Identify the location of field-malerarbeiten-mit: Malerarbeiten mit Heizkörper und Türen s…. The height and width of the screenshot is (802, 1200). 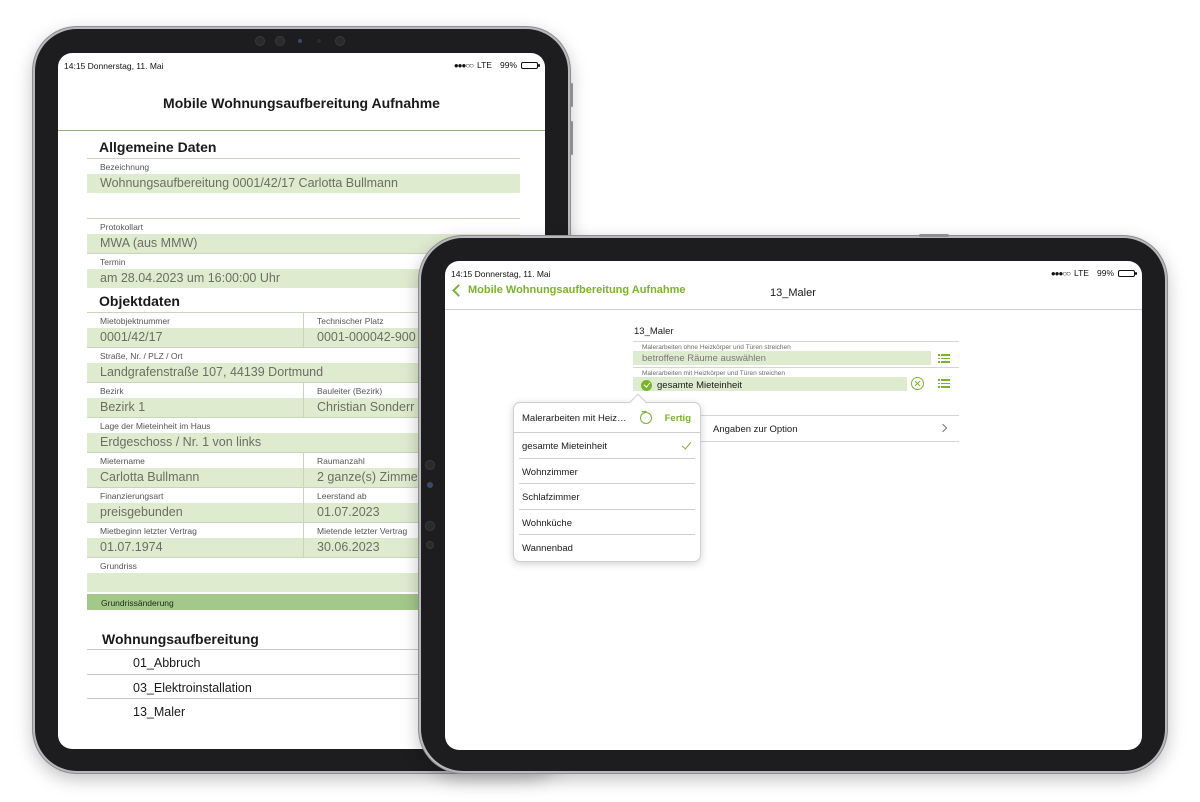
(796, 379).